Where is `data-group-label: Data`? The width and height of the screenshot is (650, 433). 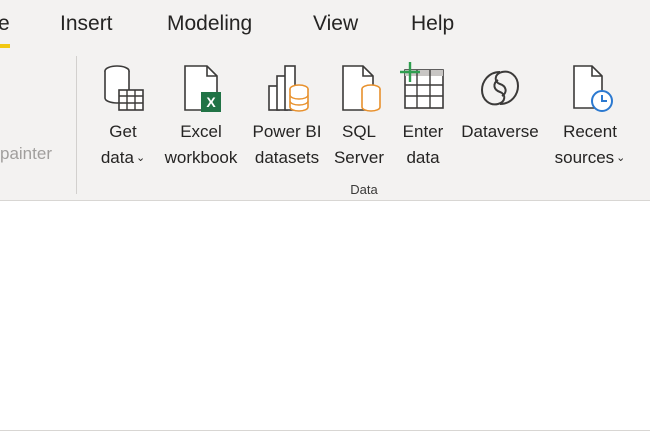
data-group-label: Data is located at coordinates (364, 189).